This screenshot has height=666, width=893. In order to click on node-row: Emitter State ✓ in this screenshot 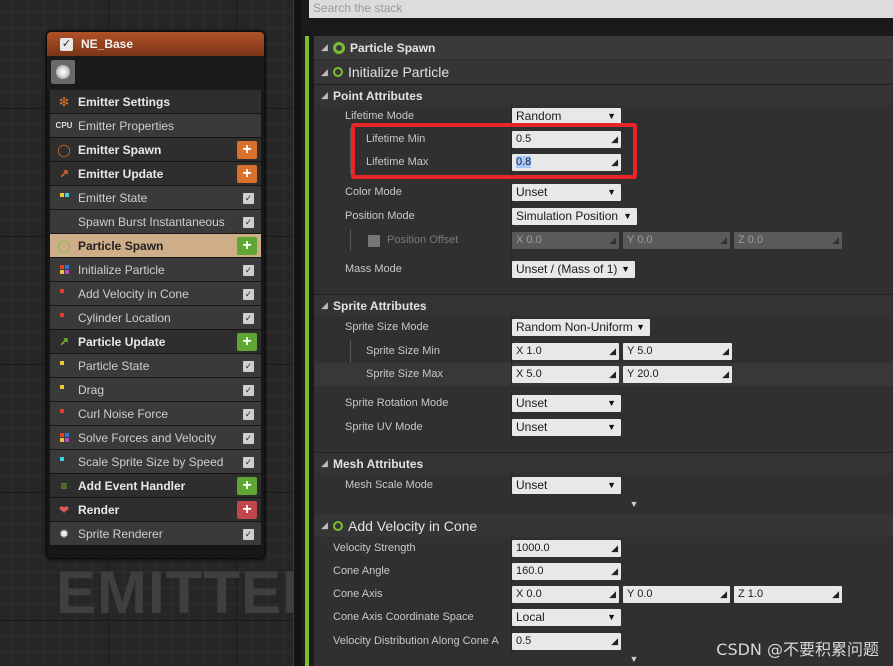, I will do `click(155, 198)`.